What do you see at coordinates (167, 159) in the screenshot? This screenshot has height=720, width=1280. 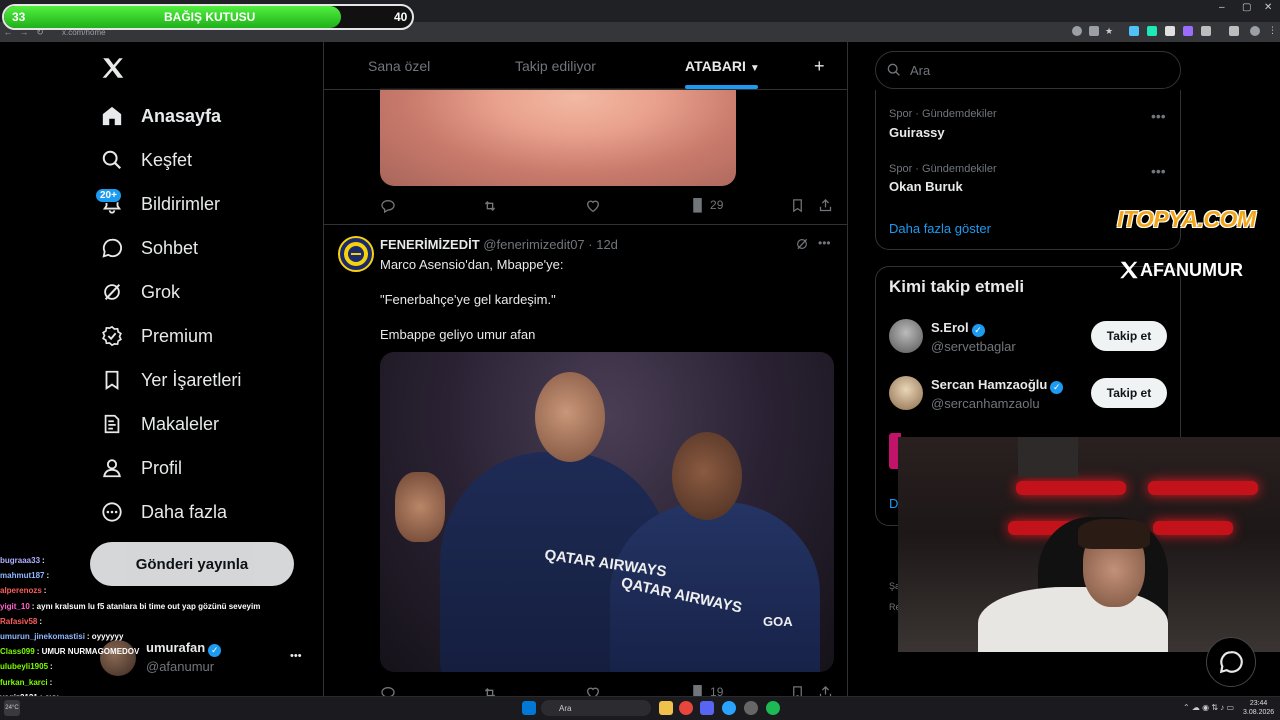 I see `sidebar-item-label: Keşfet` at bounding box center [167, 159].